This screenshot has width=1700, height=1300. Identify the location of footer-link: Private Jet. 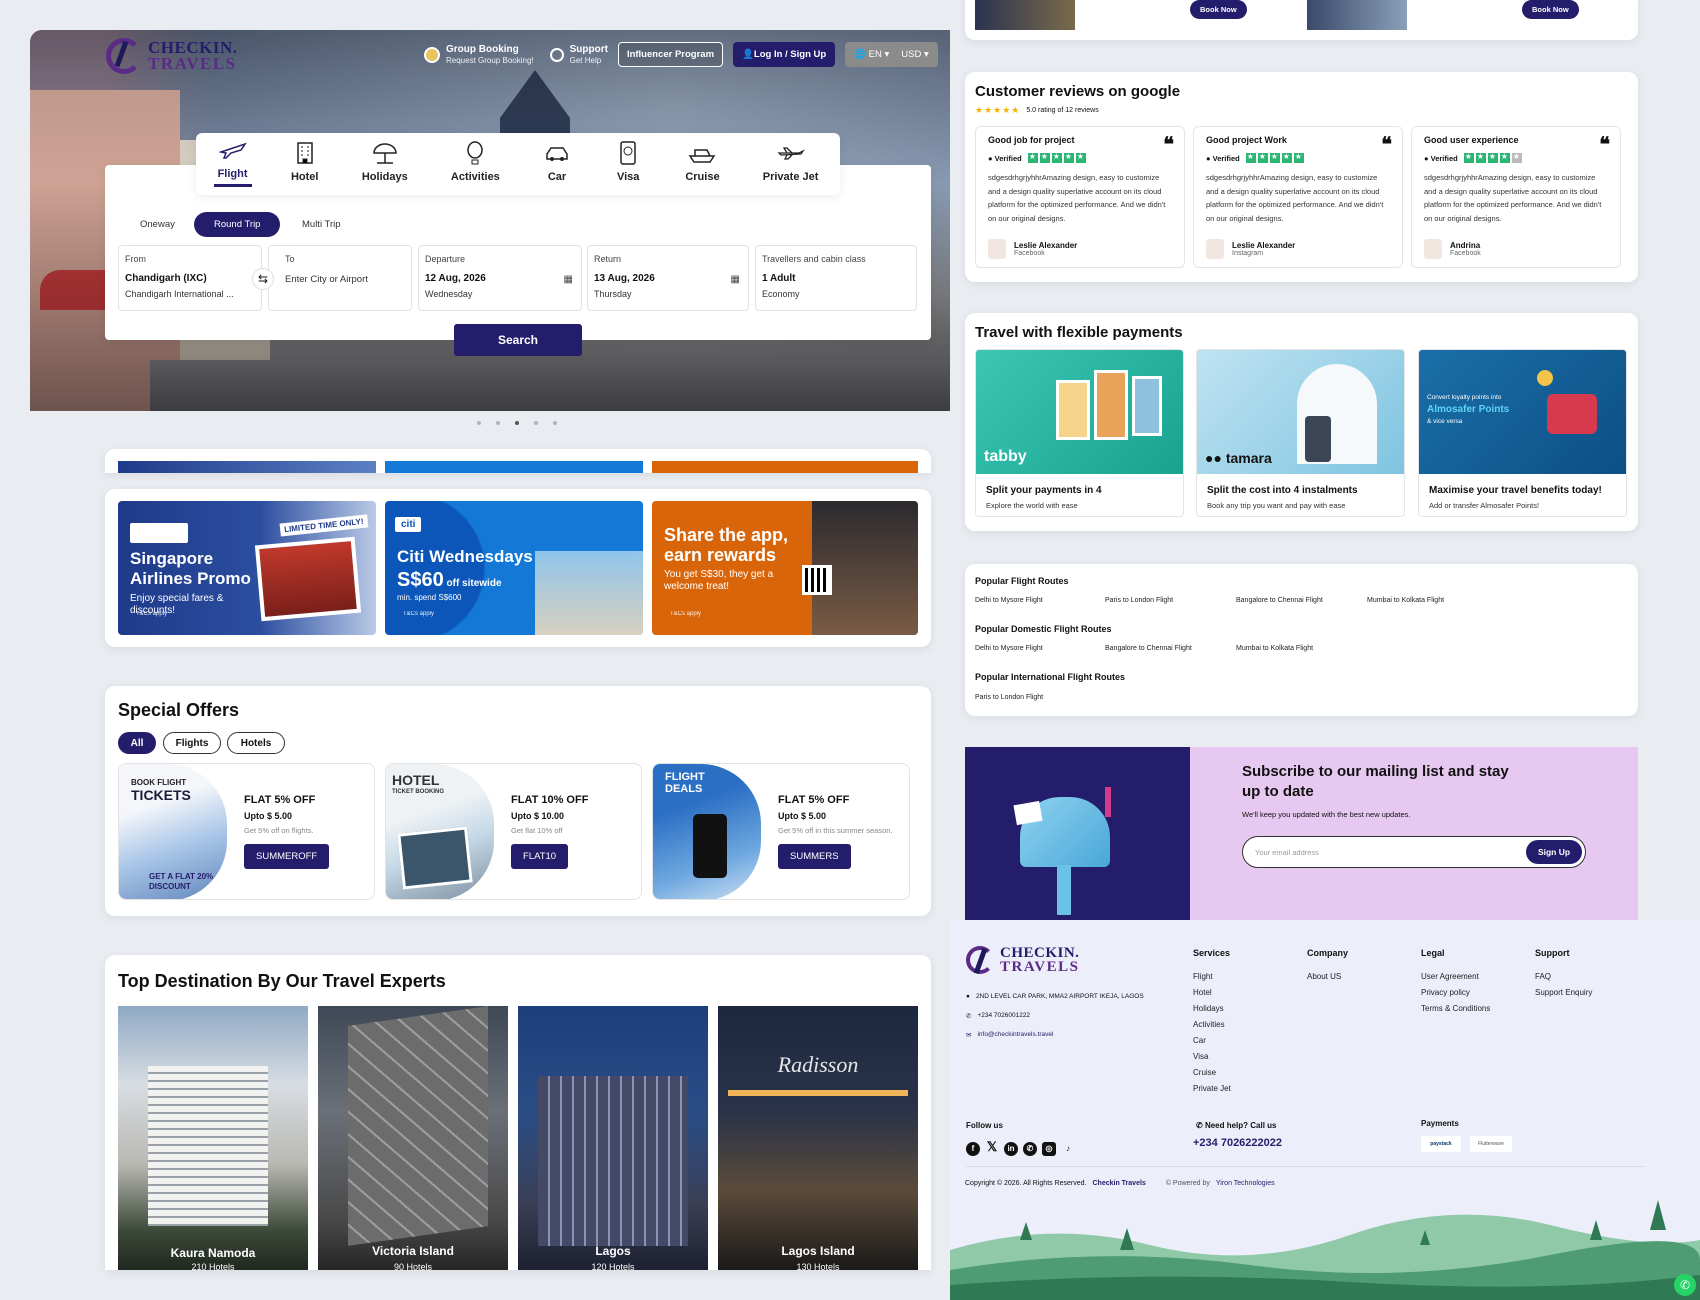
(1212, 1088).